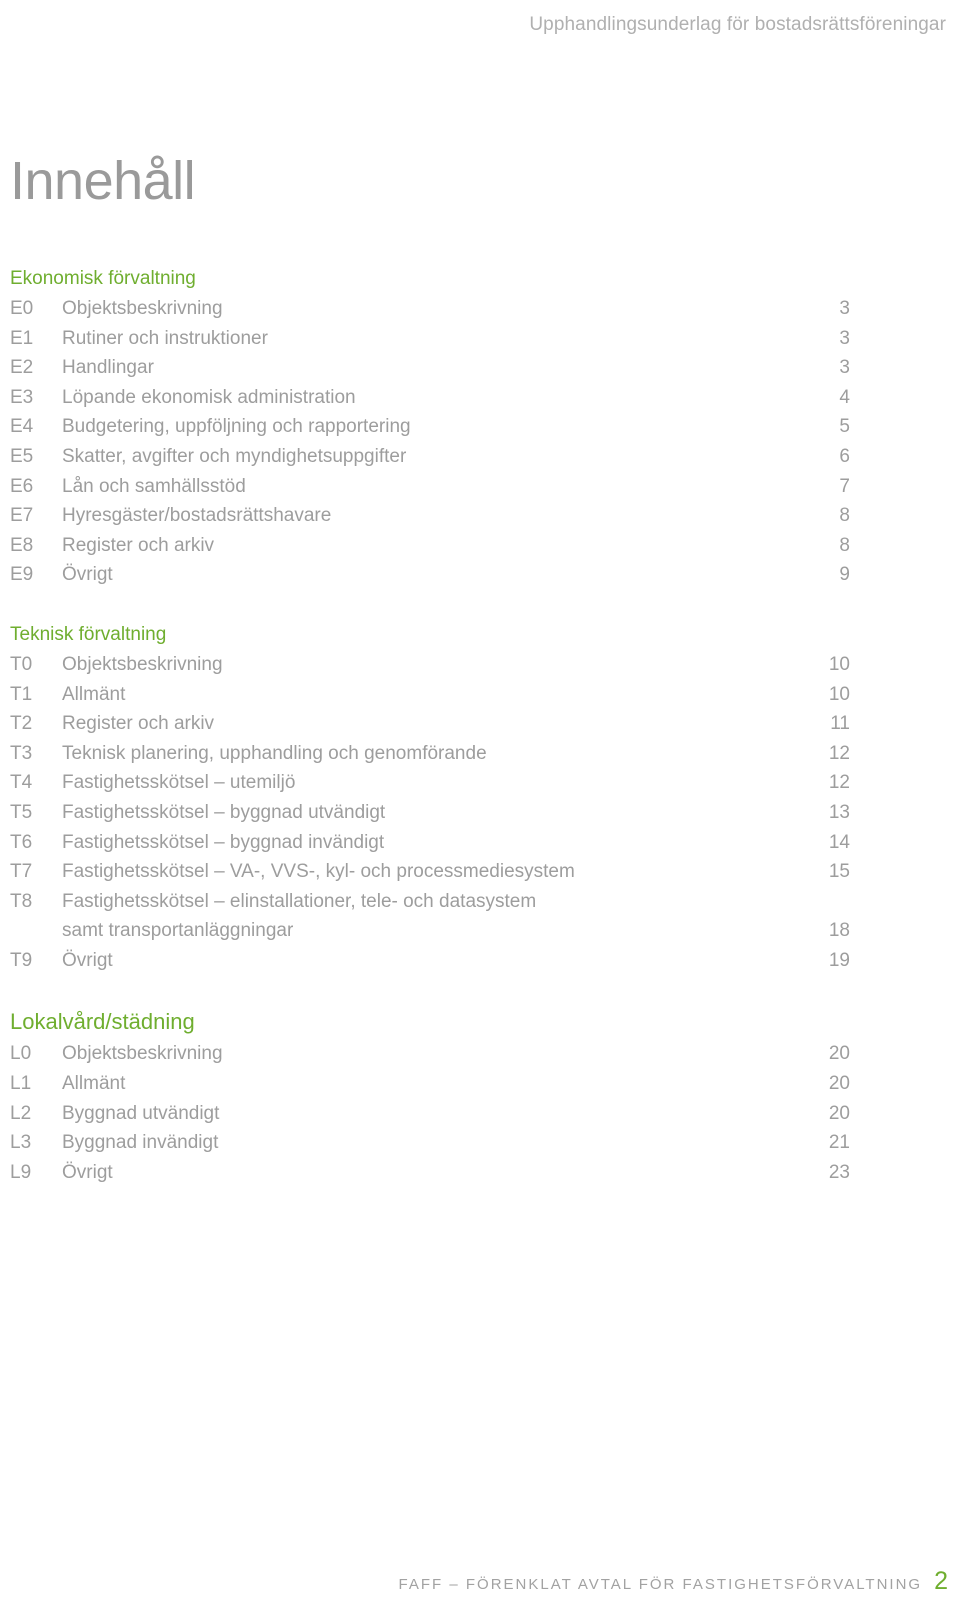 This screenshot has width=960, height=1602. What do you see at coordinates (844, 575) in the screenshot?
I see `toc-entry-page-number: 9` at bounding box center [844, 575].